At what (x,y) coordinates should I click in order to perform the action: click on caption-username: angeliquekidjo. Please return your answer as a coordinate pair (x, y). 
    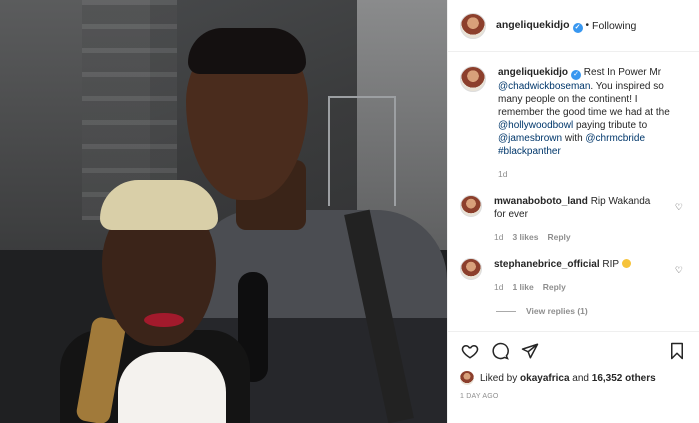
    Looking at the image, I should click on (533, 72).